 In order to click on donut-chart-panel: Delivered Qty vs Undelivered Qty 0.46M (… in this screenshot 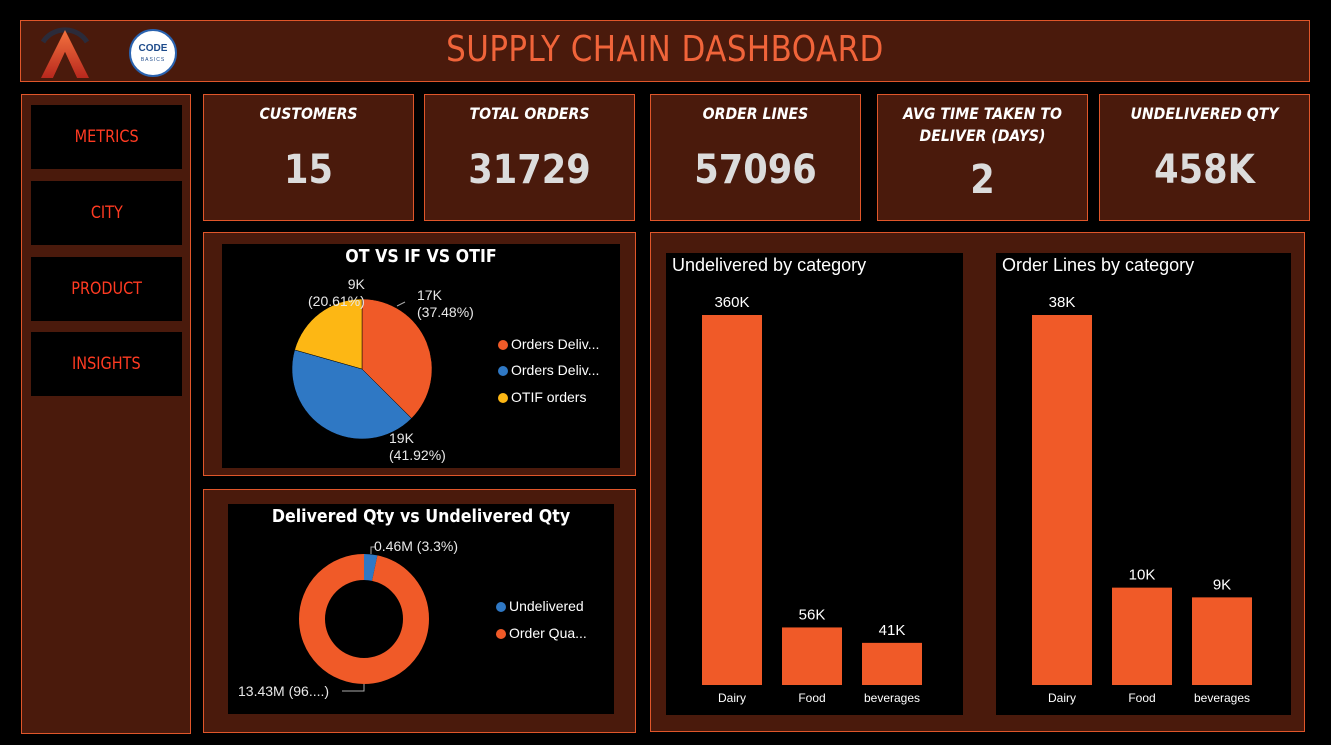, I will do `click(419, 611)`.